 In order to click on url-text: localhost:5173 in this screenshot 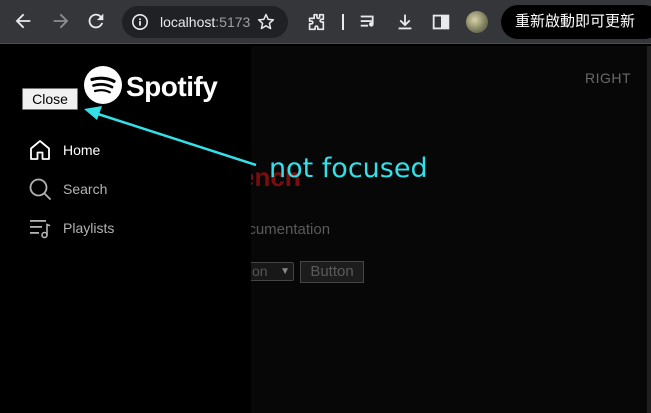, I will do `click(205, 22)`.